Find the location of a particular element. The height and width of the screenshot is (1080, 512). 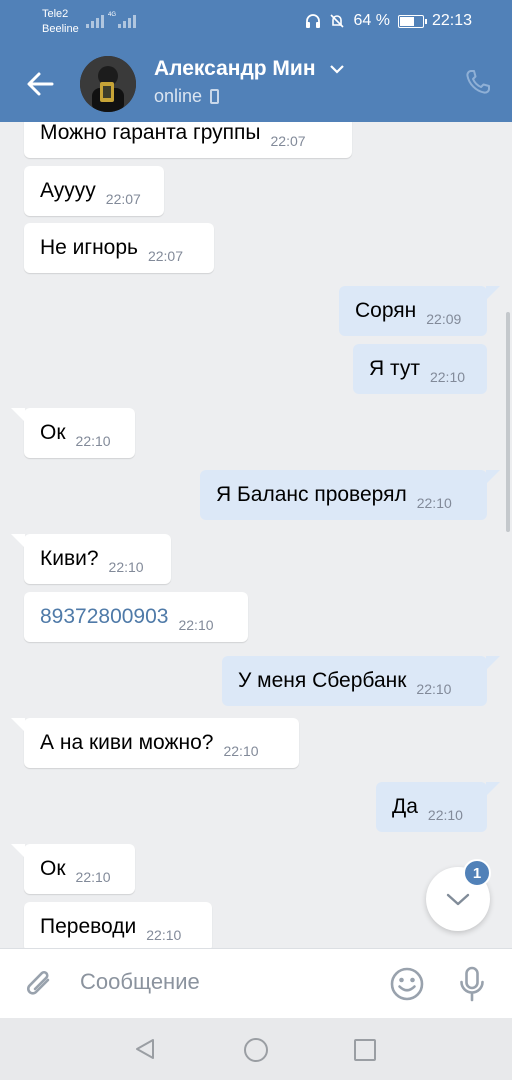

message-bubble-outgoing: Я тут 22:10 is located at coordinates (420, 369).